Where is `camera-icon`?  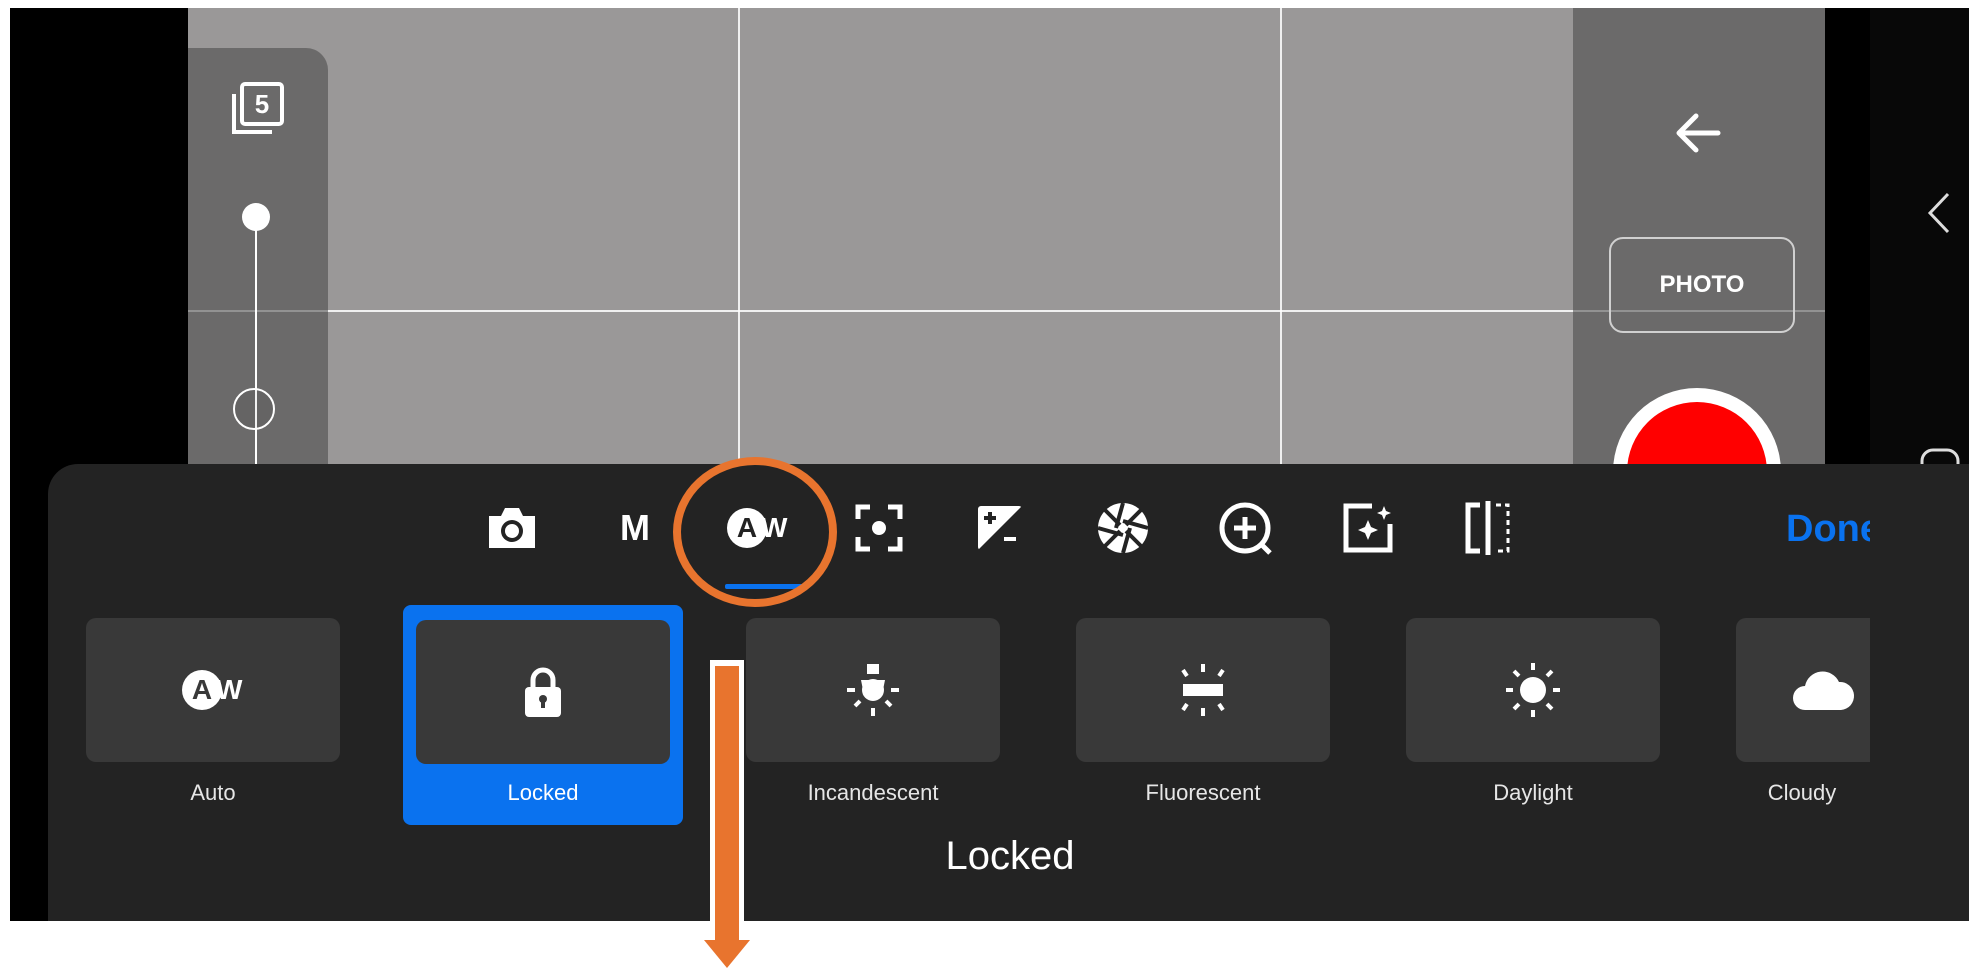
camera-icon is located at coordinates (512, 528).